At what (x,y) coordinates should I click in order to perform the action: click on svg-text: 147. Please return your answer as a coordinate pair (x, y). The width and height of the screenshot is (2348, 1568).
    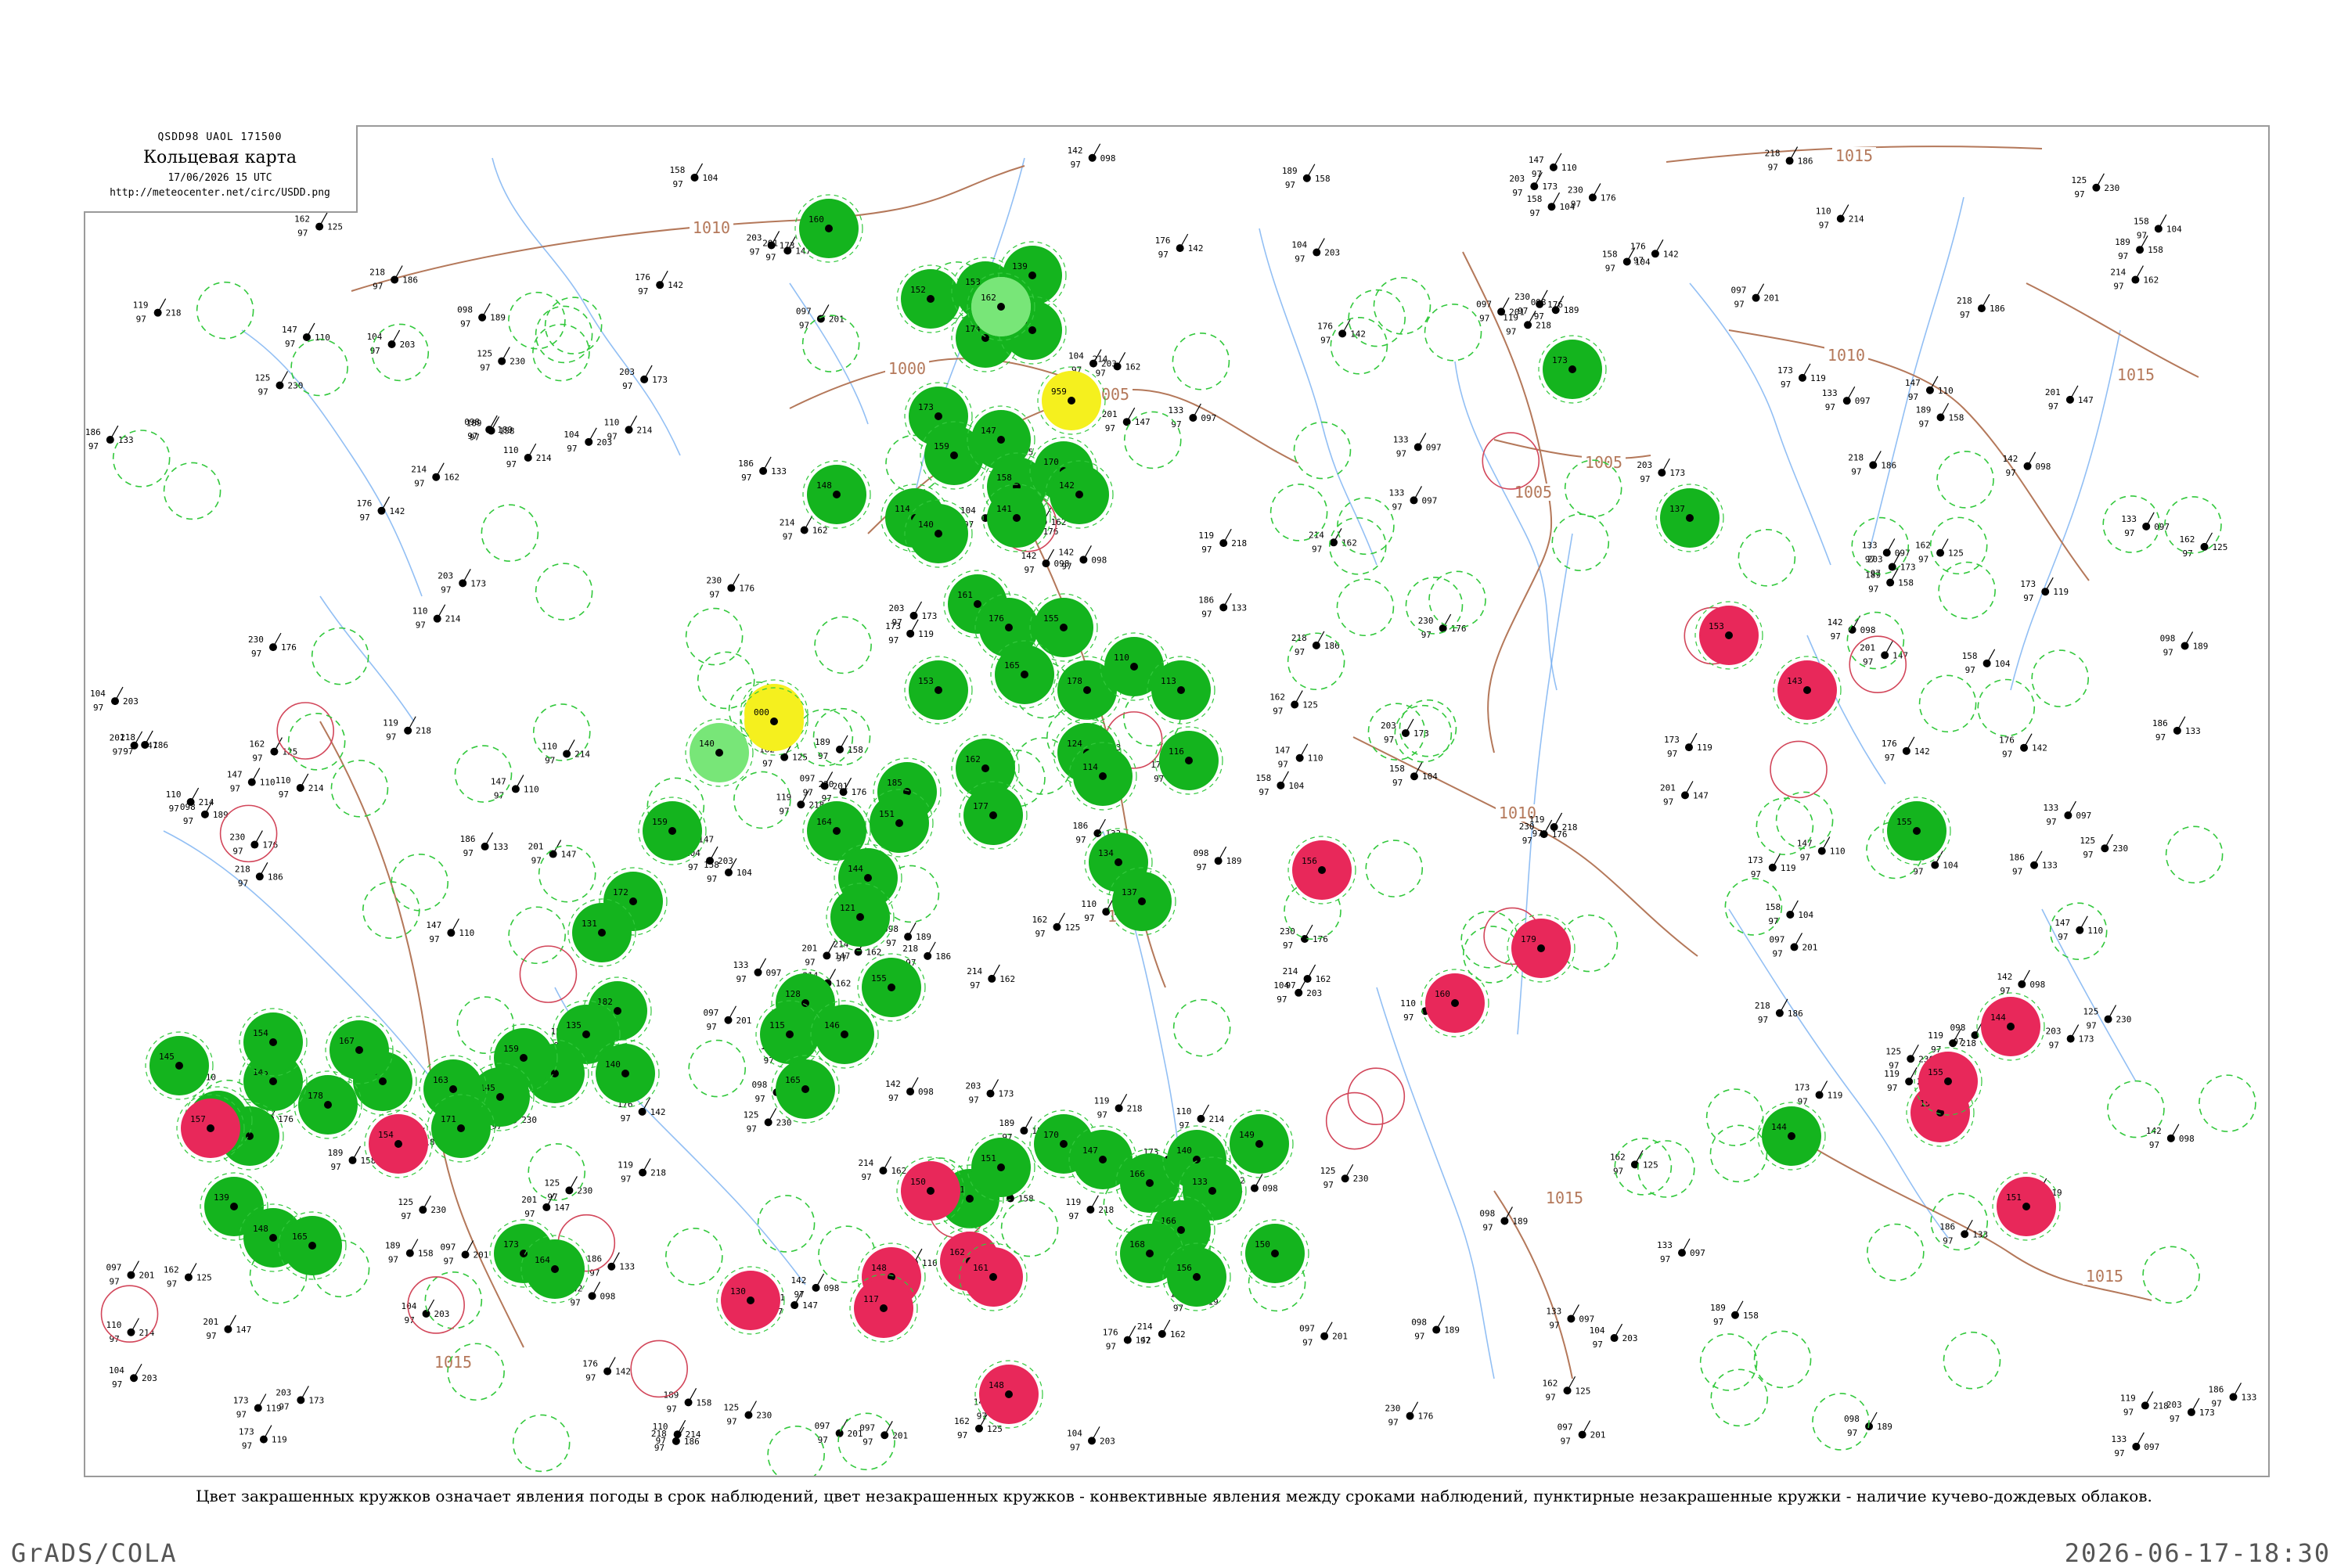
    Looking at the image, I should click on (499, 781).